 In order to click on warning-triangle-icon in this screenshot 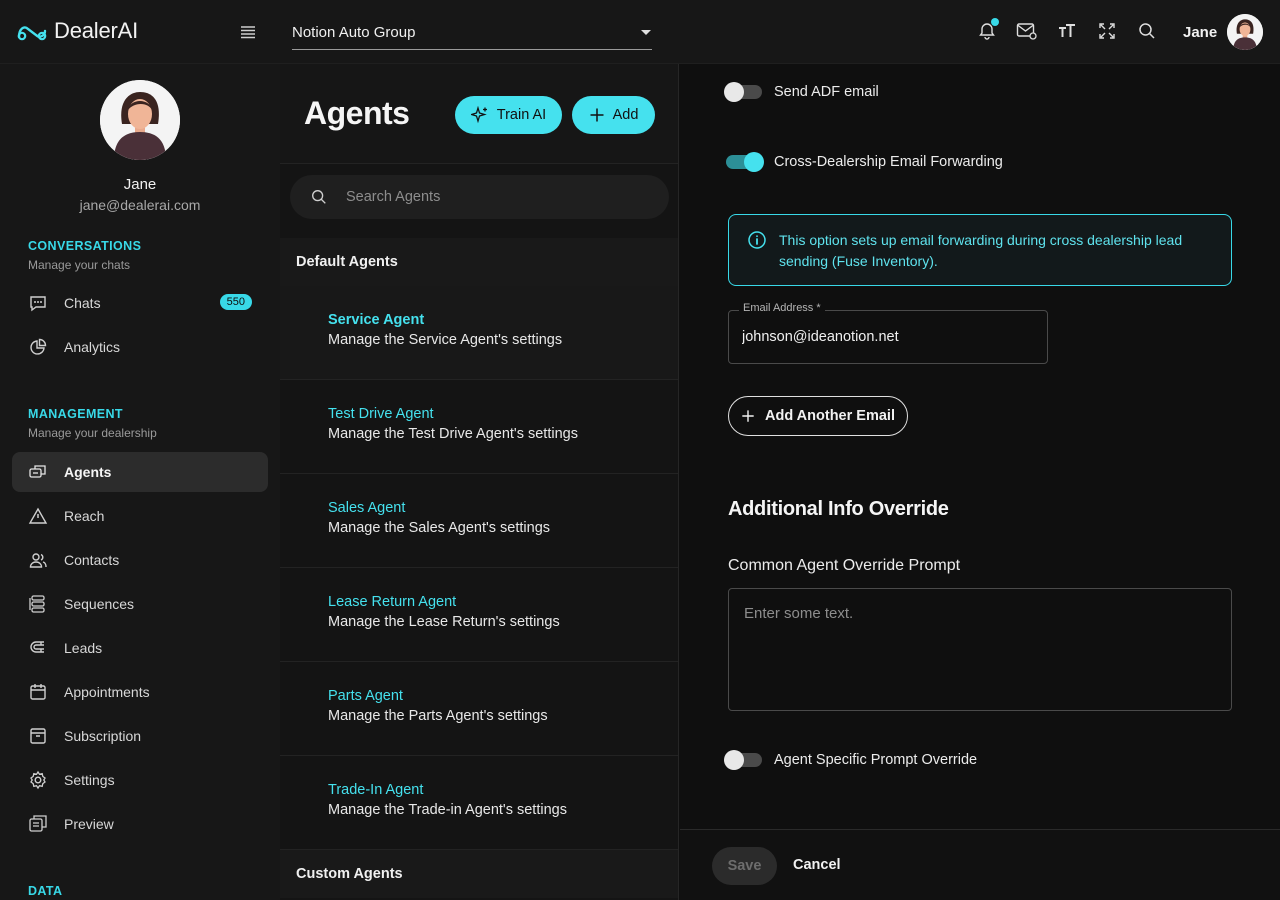, I will do `click(38, 516)`.